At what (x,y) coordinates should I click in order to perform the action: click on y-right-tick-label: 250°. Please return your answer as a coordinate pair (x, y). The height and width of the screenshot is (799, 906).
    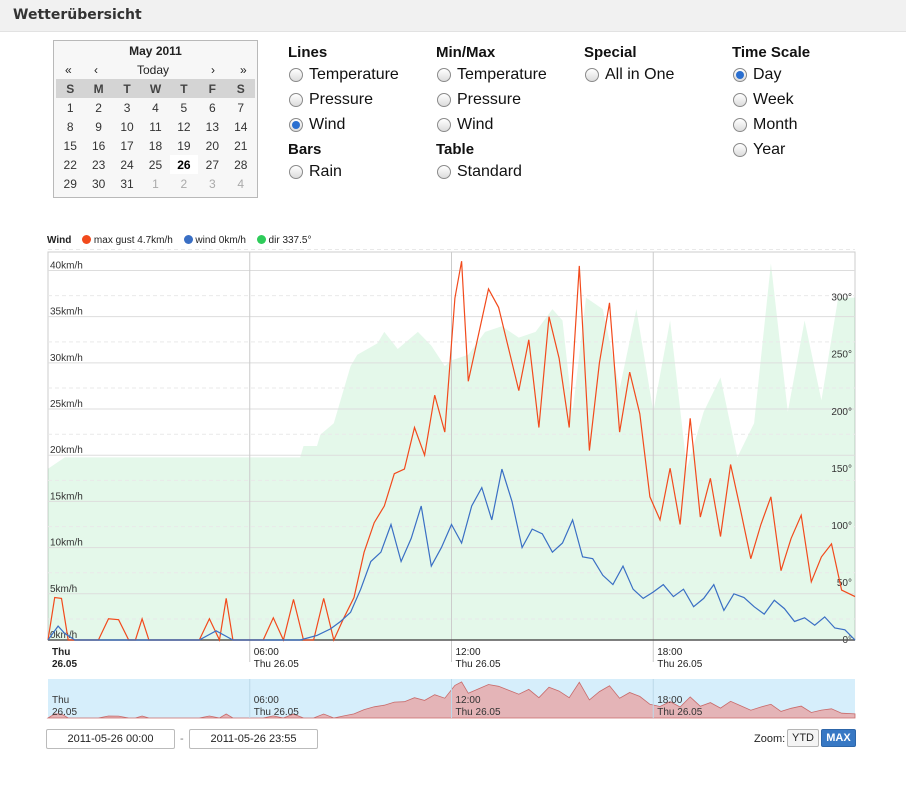
    Looking at the image, I should click on (841, 355).